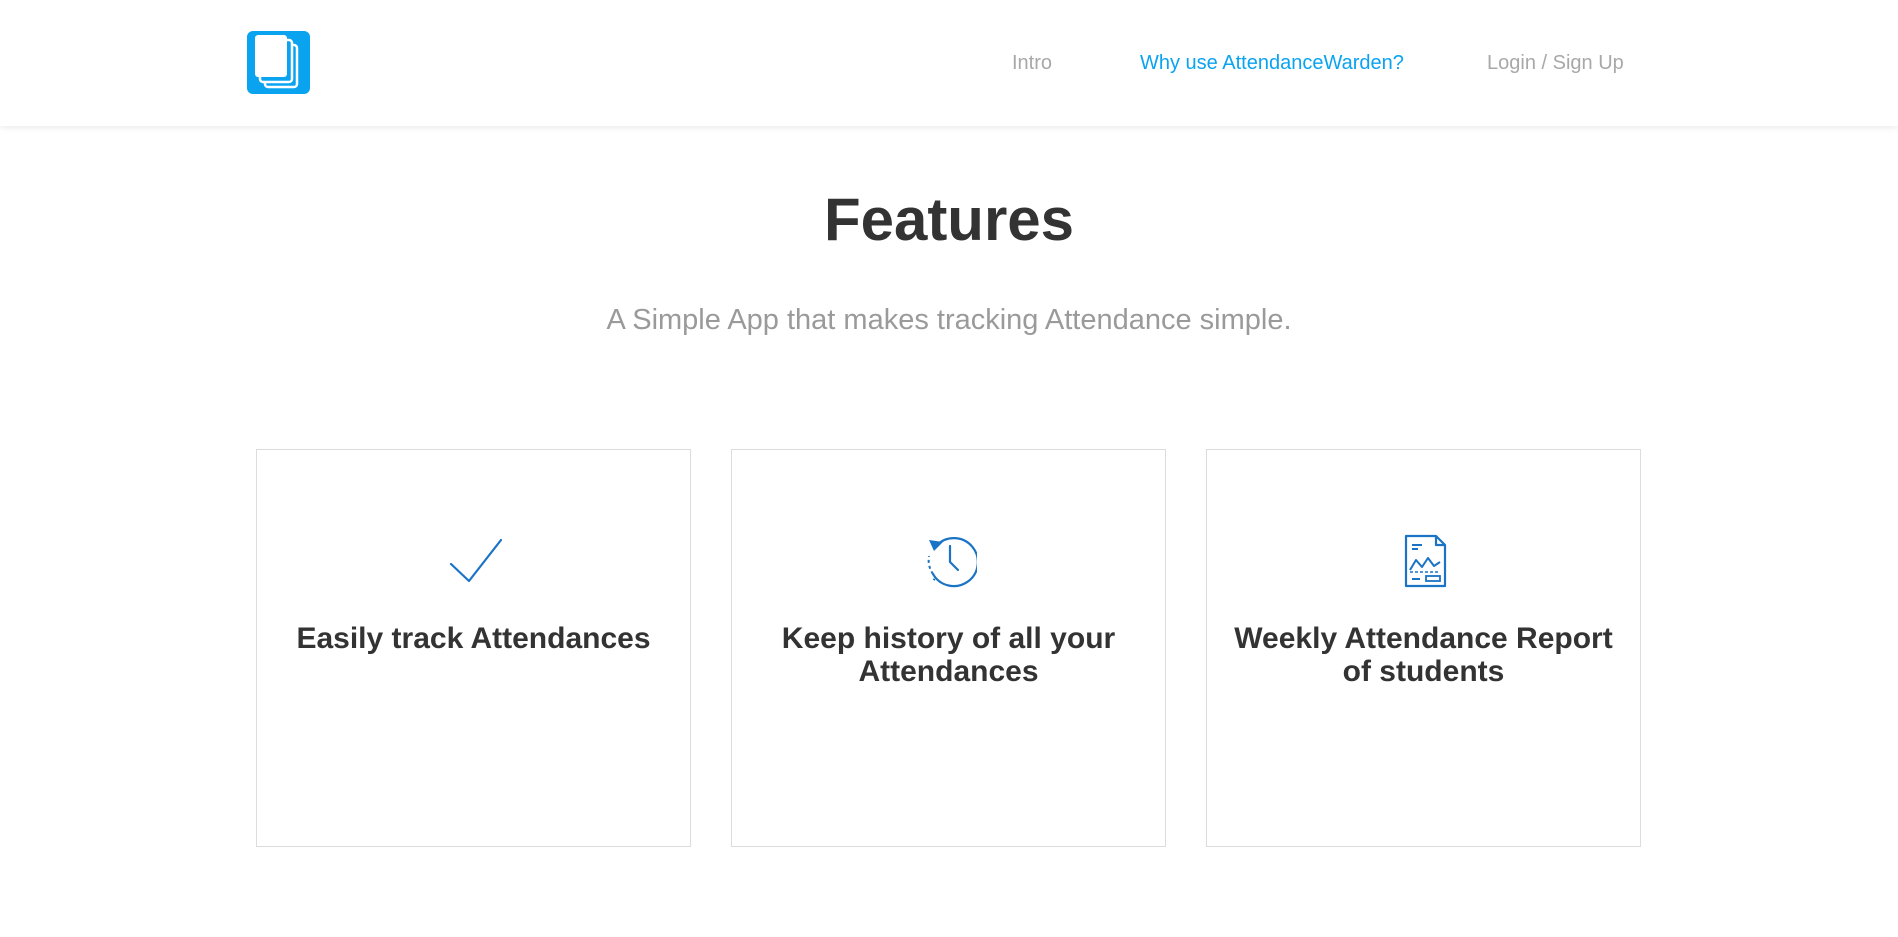 The height and width of the screenshot is (937, 1898). I want to click on history-clock-icon, so click(952, 562).